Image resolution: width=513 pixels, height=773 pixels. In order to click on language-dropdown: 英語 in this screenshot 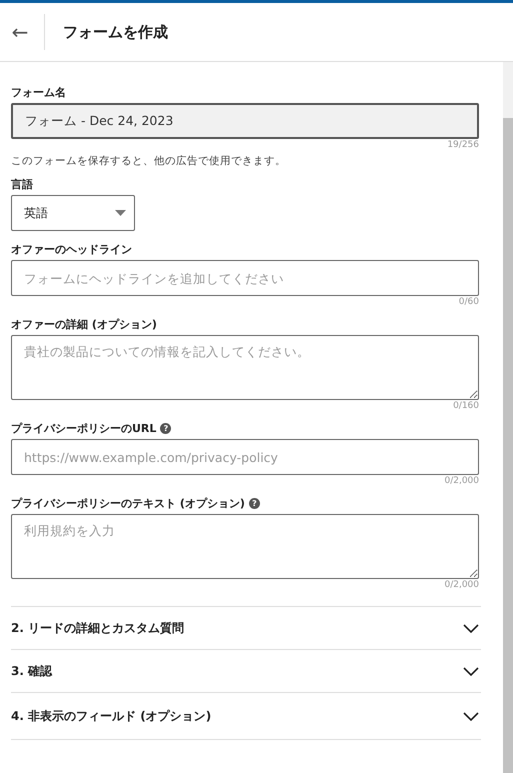, I will do `click(73, 213)`.